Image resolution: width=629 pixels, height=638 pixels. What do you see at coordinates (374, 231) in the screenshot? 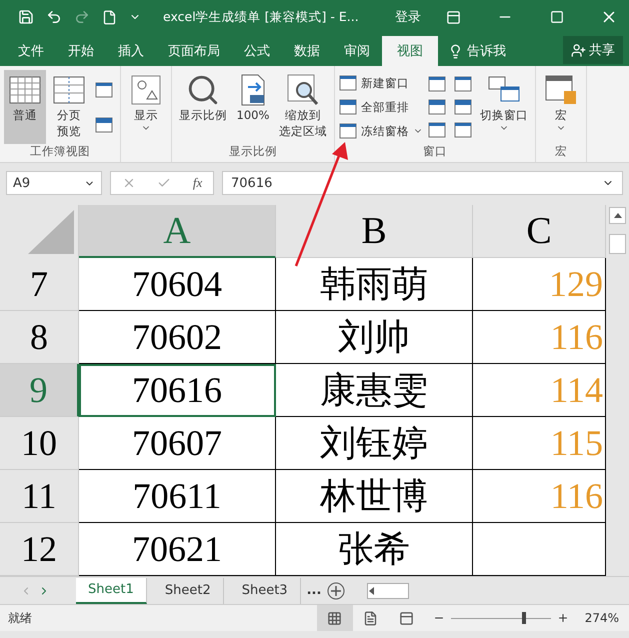
I see `column-header: B` at bounding box center [374, 231].